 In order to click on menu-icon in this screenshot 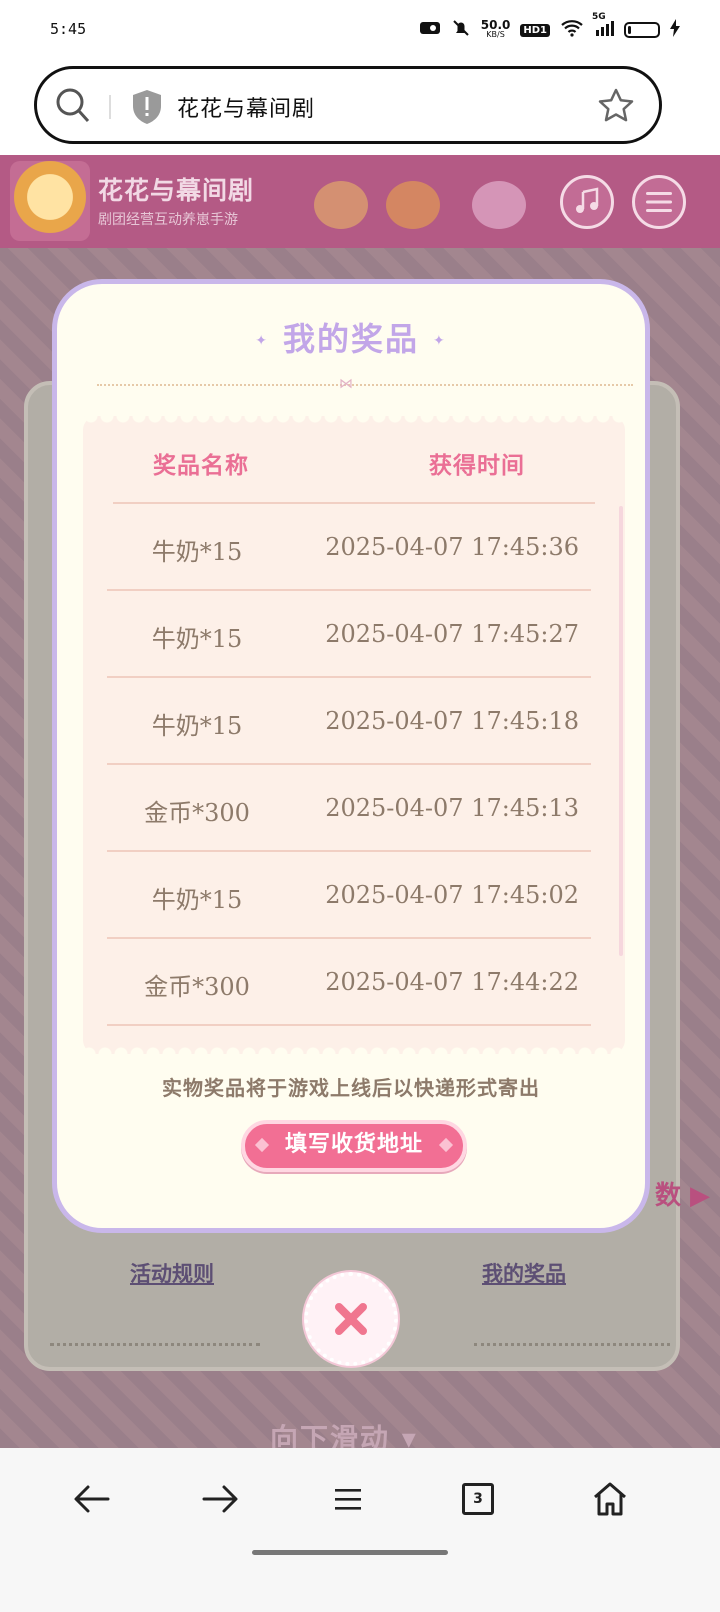, I will do `click(659, 202)`.